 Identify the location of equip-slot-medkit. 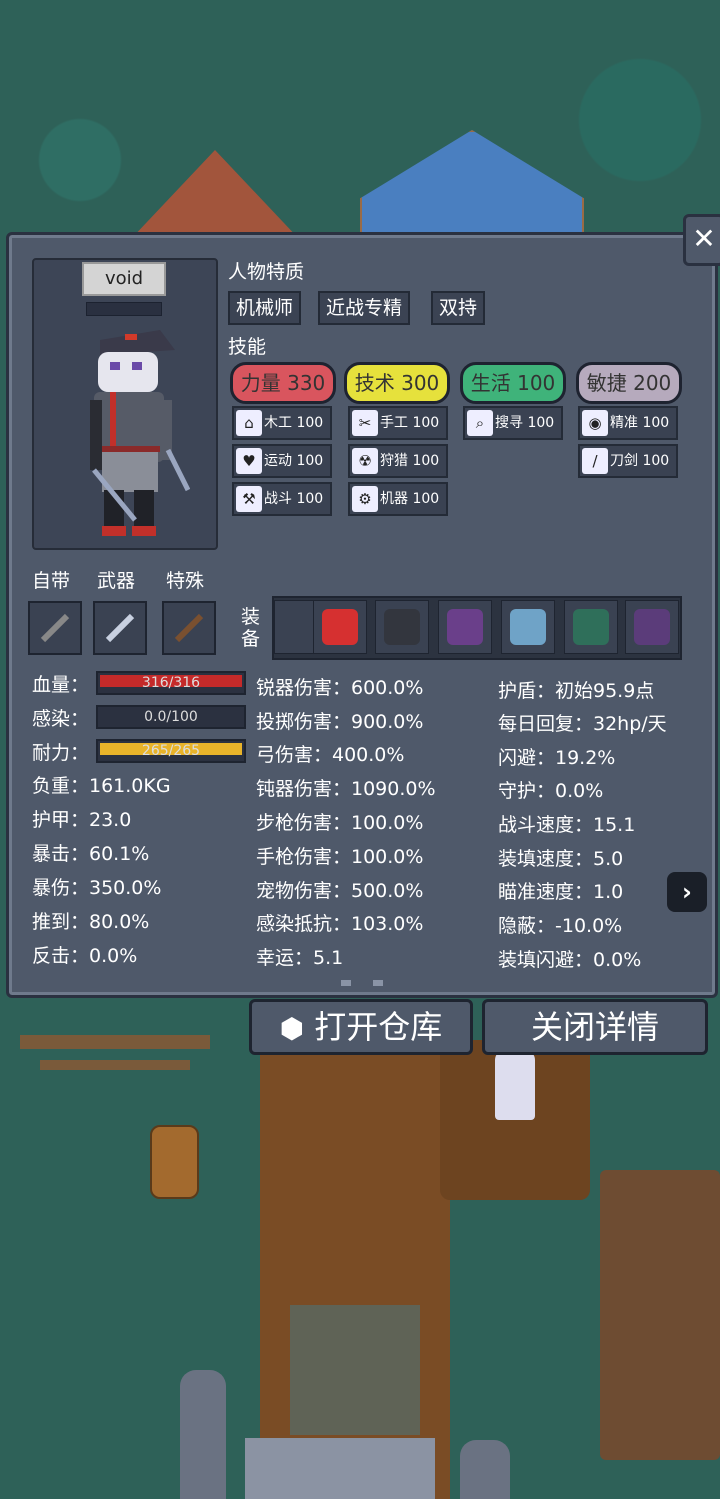
(340, 627).